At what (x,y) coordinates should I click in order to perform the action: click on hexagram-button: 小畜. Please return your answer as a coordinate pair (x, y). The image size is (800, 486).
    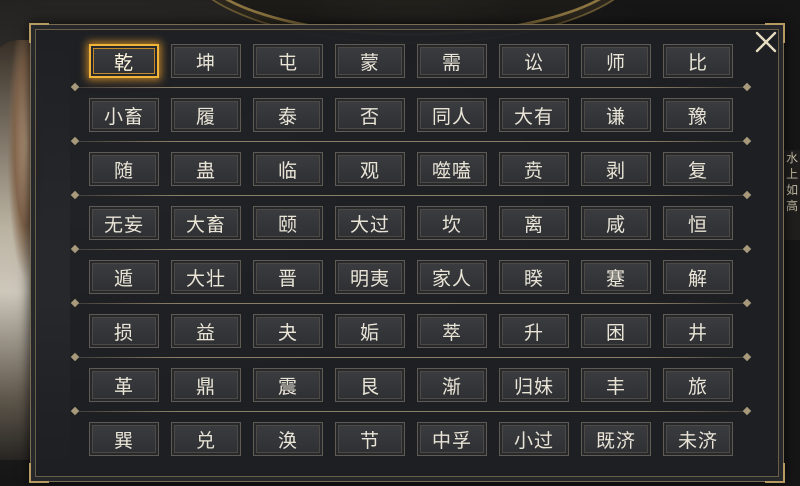
    Looking at the image, I should click on (124, 115).